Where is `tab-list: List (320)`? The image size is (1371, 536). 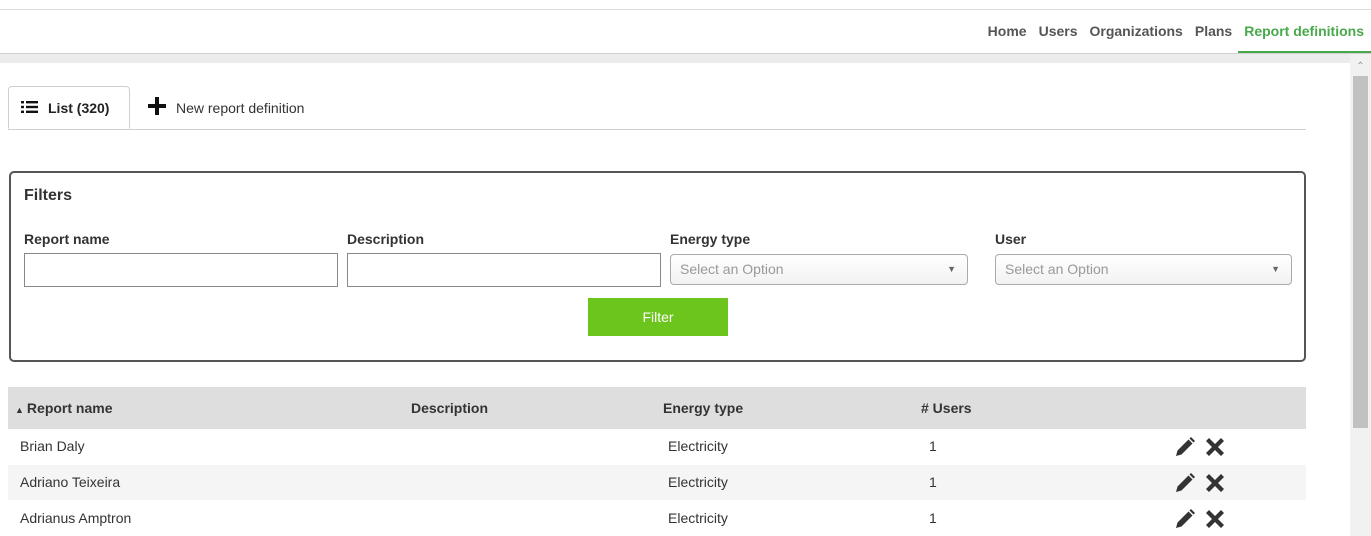 tab-list: List (320) is located at coordinates (69, 107).